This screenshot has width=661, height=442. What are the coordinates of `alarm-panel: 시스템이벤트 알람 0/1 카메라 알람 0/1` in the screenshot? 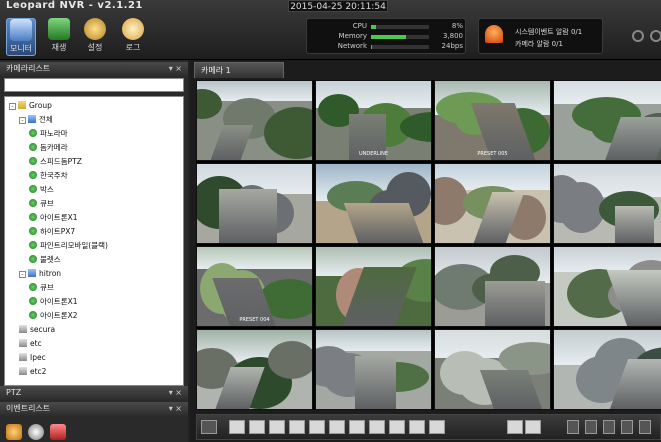 It's located at (540, 36).